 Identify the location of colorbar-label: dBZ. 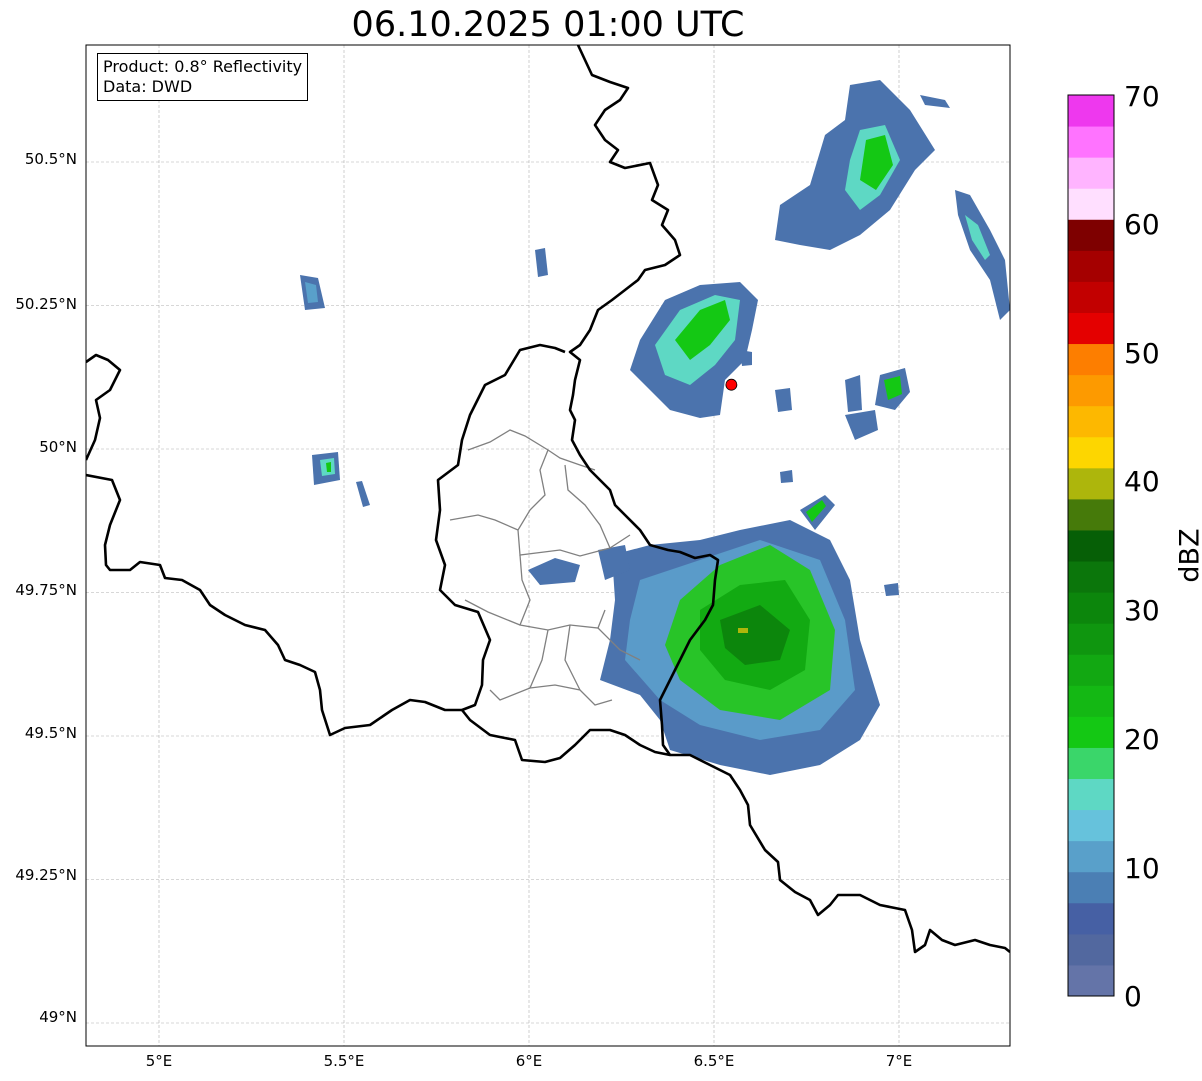
(1188, 555).